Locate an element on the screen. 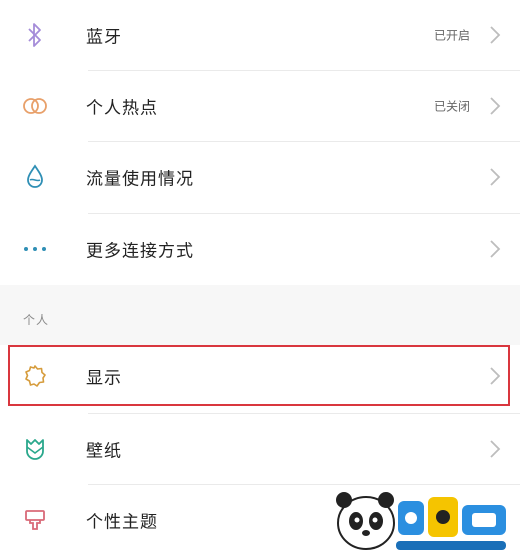 The image size is (520, 557). settings-item-label: 流量使用情况 is located at coordinates (140, 179).